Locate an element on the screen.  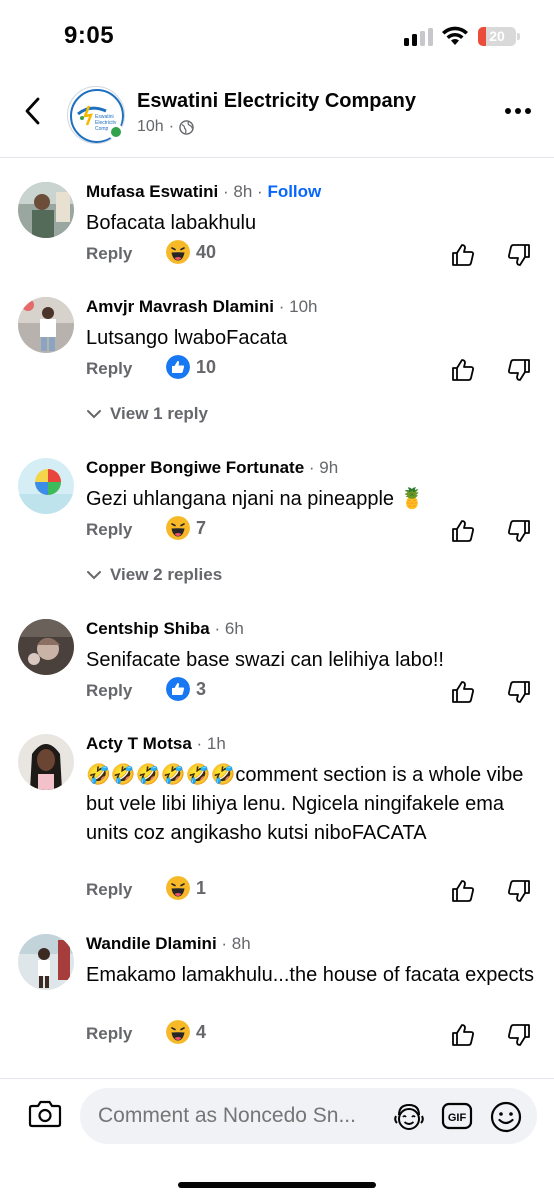
reaction-summary: 10 is located at coordinates (191, 367).